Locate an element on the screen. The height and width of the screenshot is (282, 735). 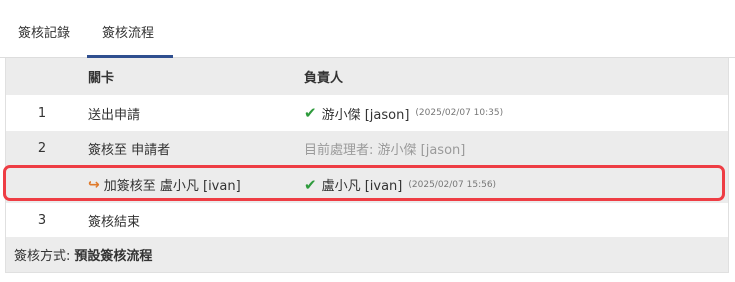
tab-sign-flow: 簽核流程 is located at coordinates (128, 31).